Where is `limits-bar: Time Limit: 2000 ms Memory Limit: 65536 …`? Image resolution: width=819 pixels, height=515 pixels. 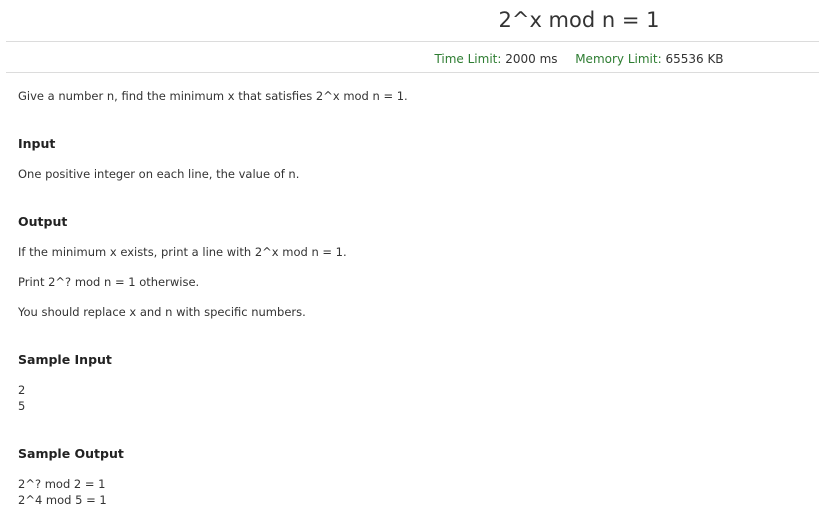
limits-bar: Time Limit: 2000 ms Memory Limit: 65536 … is located at coordinates (409, 59).